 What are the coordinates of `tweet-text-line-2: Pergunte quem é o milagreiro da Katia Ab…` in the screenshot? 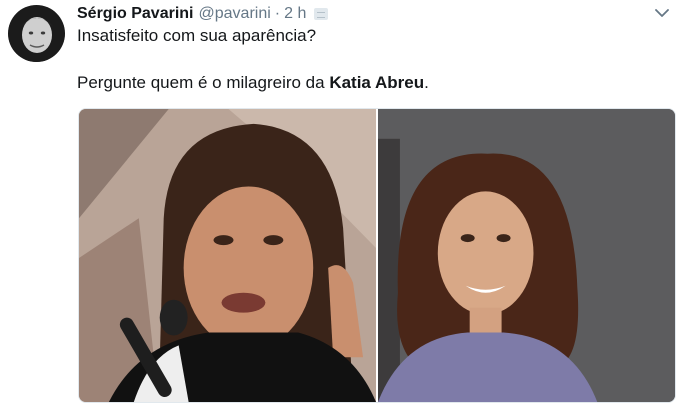 It's located at (253, 83).